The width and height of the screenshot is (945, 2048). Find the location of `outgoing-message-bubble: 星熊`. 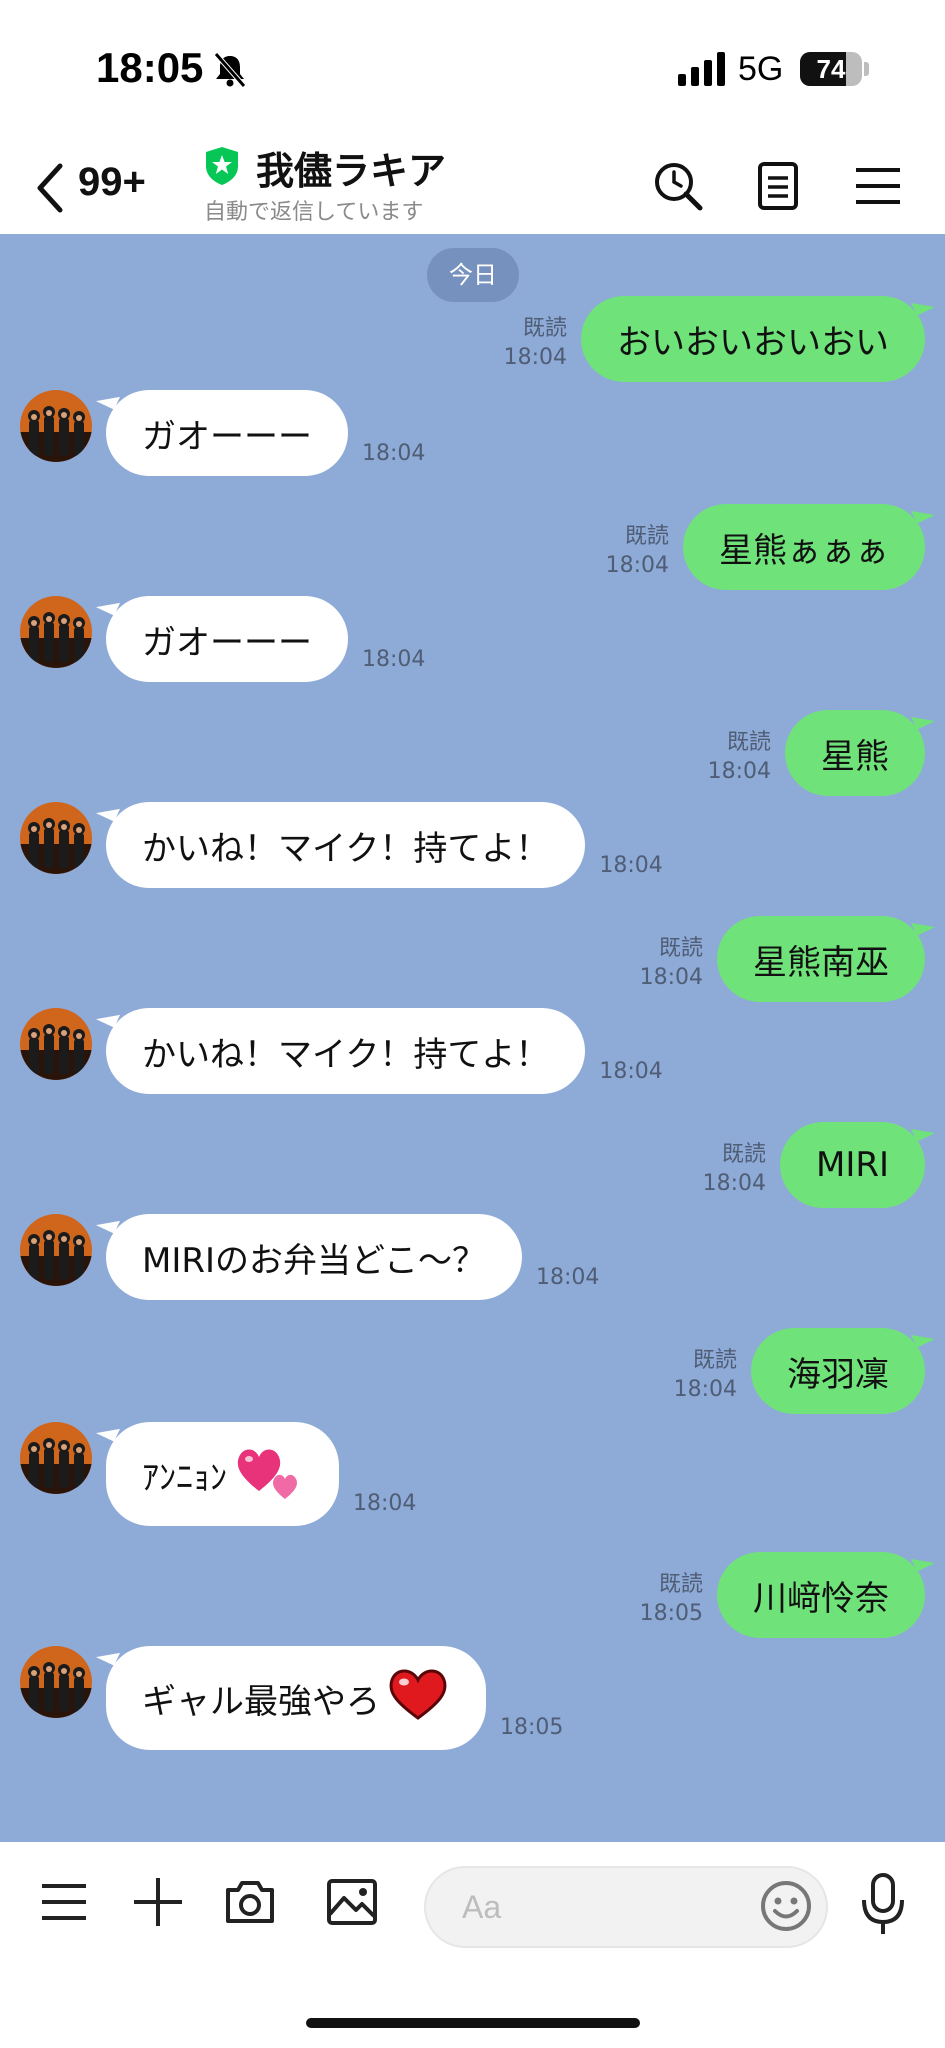

outgoing-message-bubble: 星熊 is located at coordinates (855, 753).